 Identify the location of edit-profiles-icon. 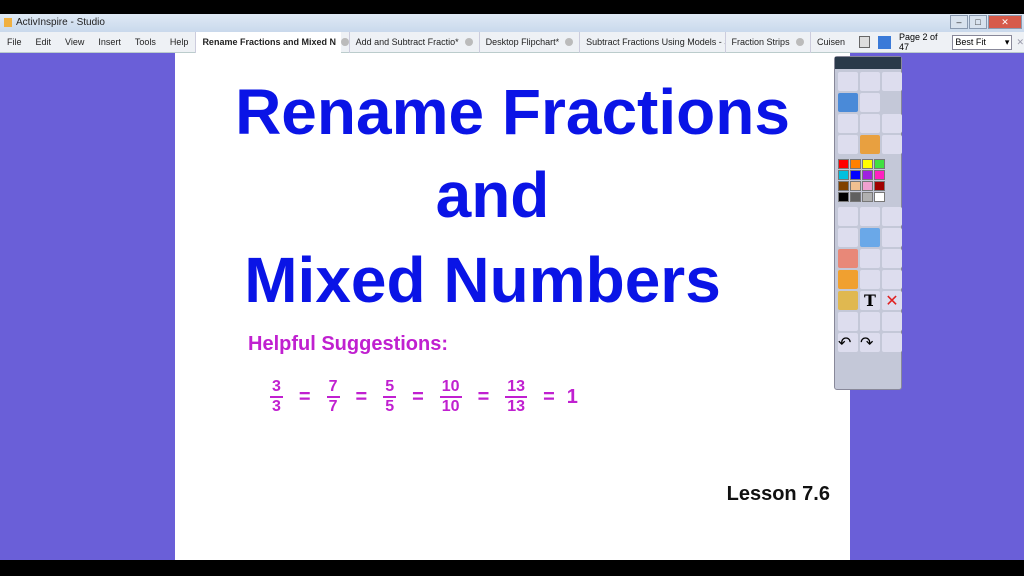
(892, 321).